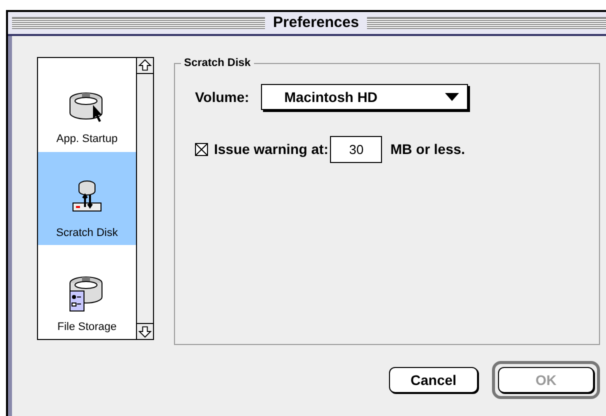 Image resolution: width=606 pixels, height=416 pixels. What do you see at coordinates (222, 97) in the screenshot?
I see `volume-label: Volume:` at bounding box center [222, 97].